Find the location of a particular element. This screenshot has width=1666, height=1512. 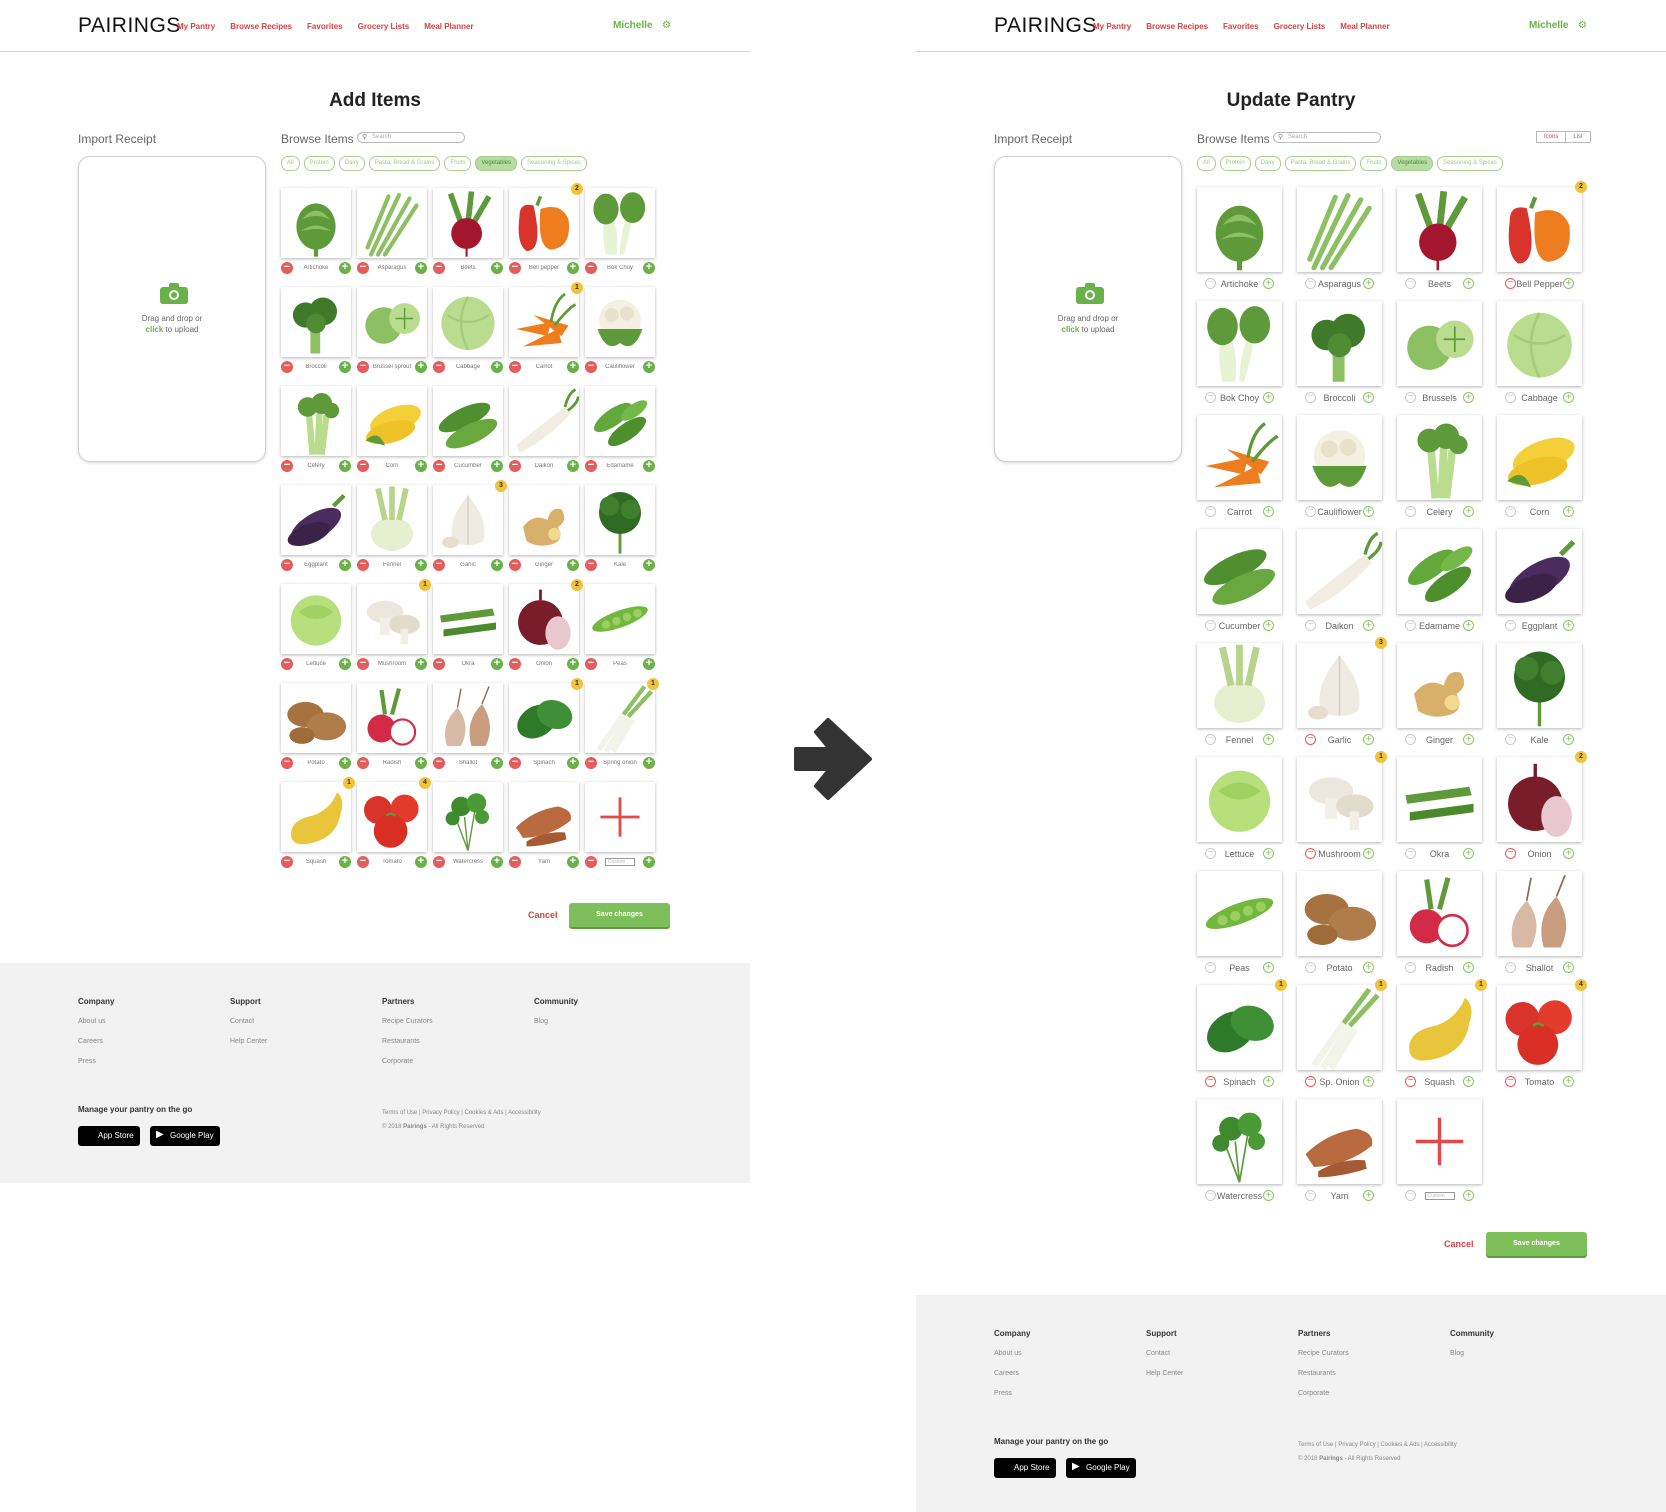

search-input: ⚲ Search is located at coordinates (1327, 137).